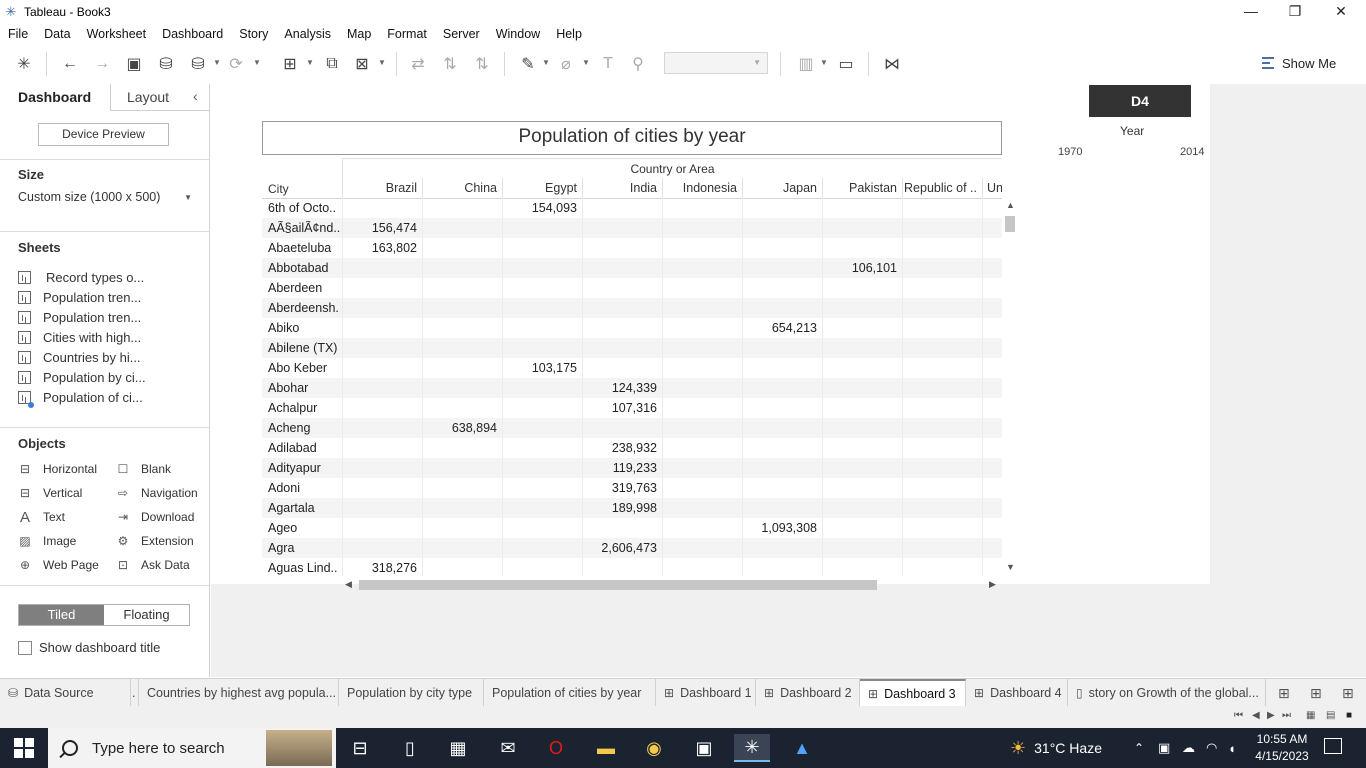  I want to click on city-name: Adityapur, so click(304, 468).